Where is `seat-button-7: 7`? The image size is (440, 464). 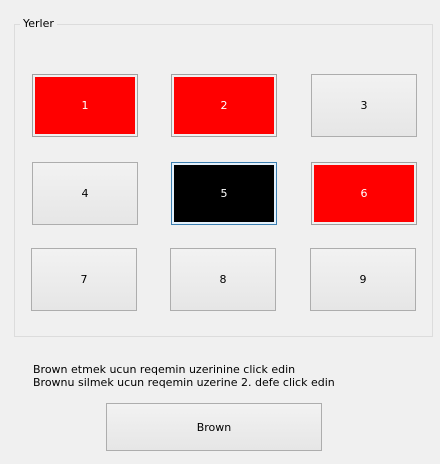
seat-button-7: 7 is located at coordinates (84, 279).